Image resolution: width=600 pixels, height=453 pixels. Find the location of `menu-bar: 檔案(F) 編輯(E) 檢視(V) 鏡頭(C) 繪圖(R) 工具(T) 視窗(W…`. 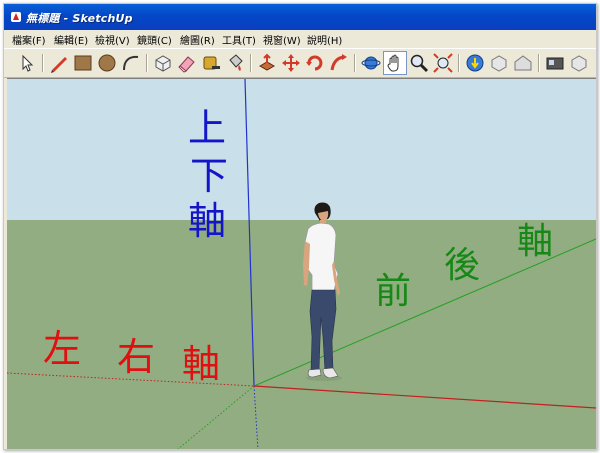

menu-bar: 檔案(F) 編輯(E) 檢視(V) 鏡頭(C) 繪圖(R) 工具(T) 視窗(W… is located at coordinates (300, 39).